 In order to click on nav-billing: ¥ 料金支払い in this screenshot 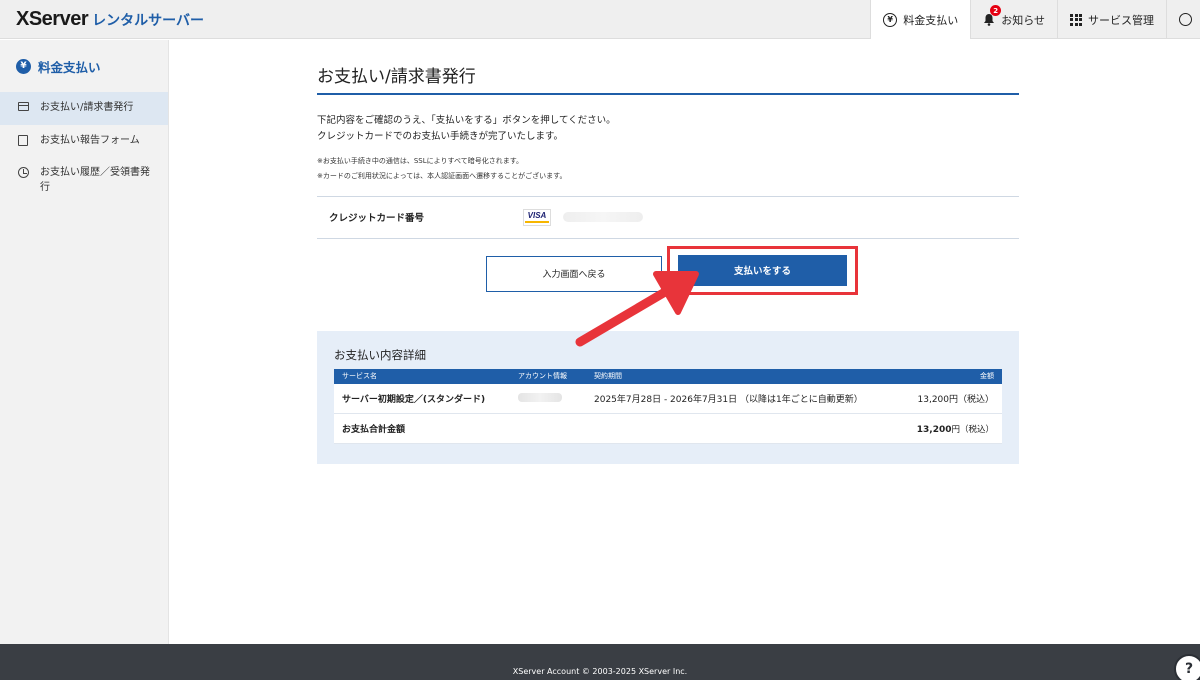, I will do `click(920, 19)`.